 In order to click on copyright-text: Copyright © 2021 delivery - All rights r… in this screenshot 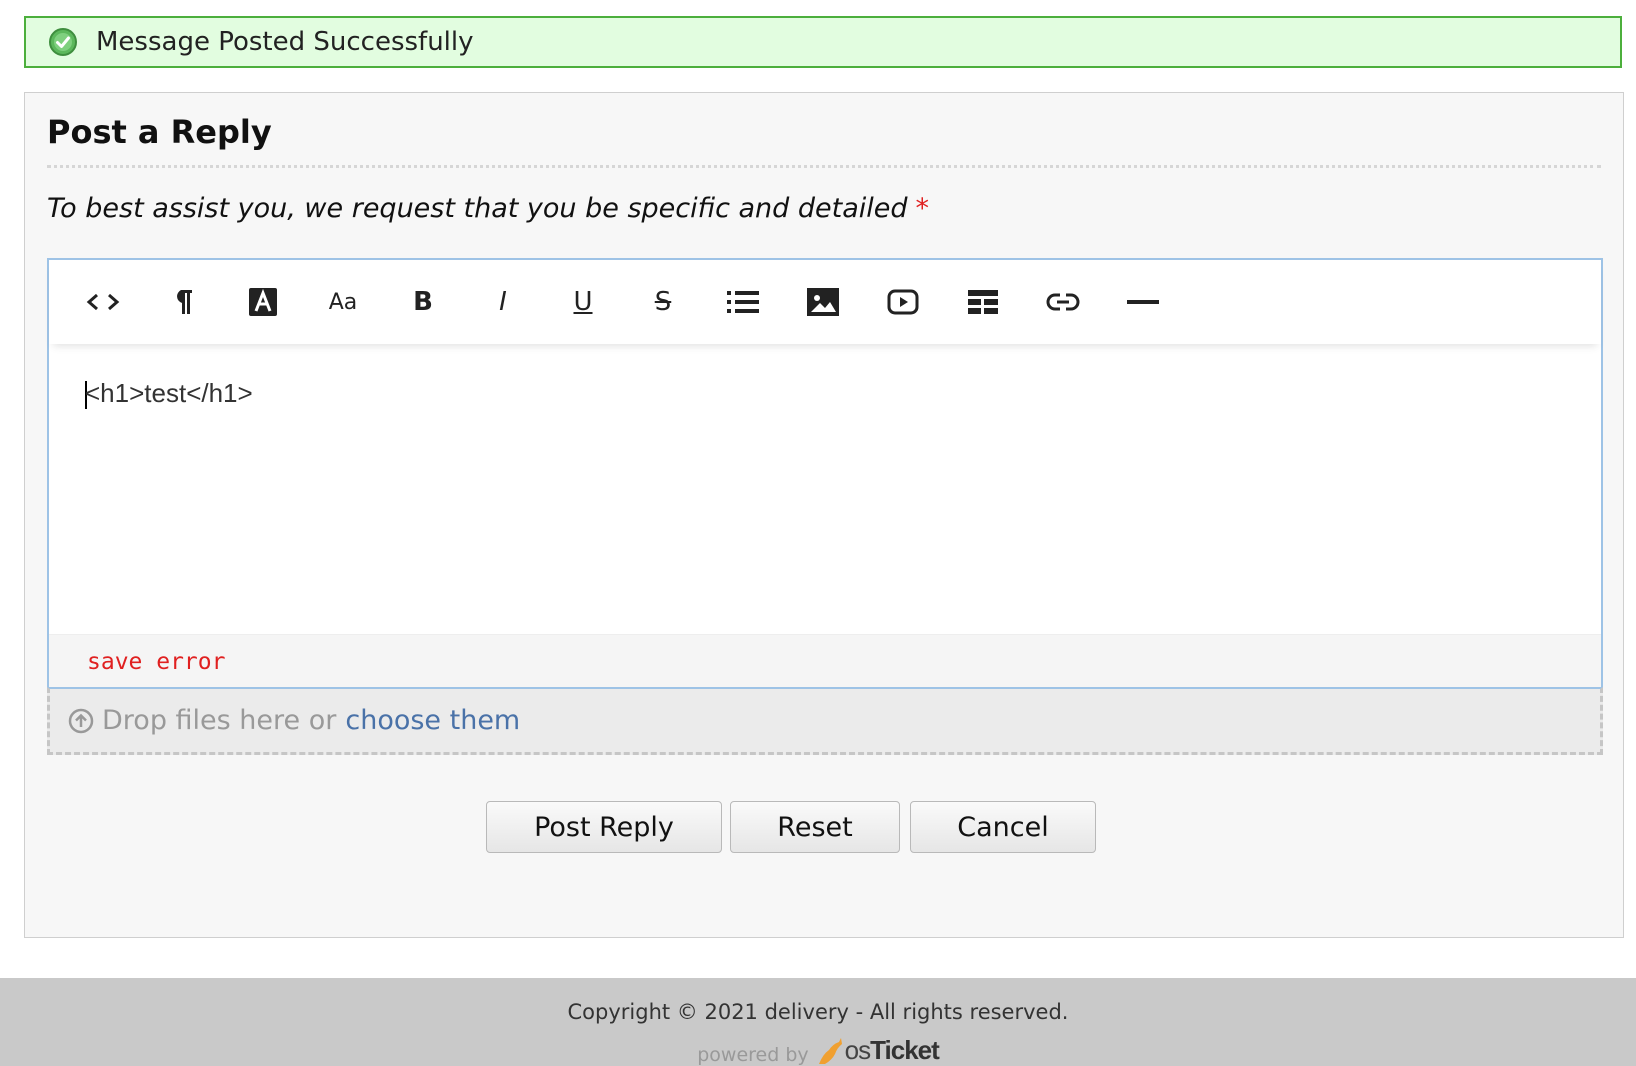, I will do `click(818, 1012)`.